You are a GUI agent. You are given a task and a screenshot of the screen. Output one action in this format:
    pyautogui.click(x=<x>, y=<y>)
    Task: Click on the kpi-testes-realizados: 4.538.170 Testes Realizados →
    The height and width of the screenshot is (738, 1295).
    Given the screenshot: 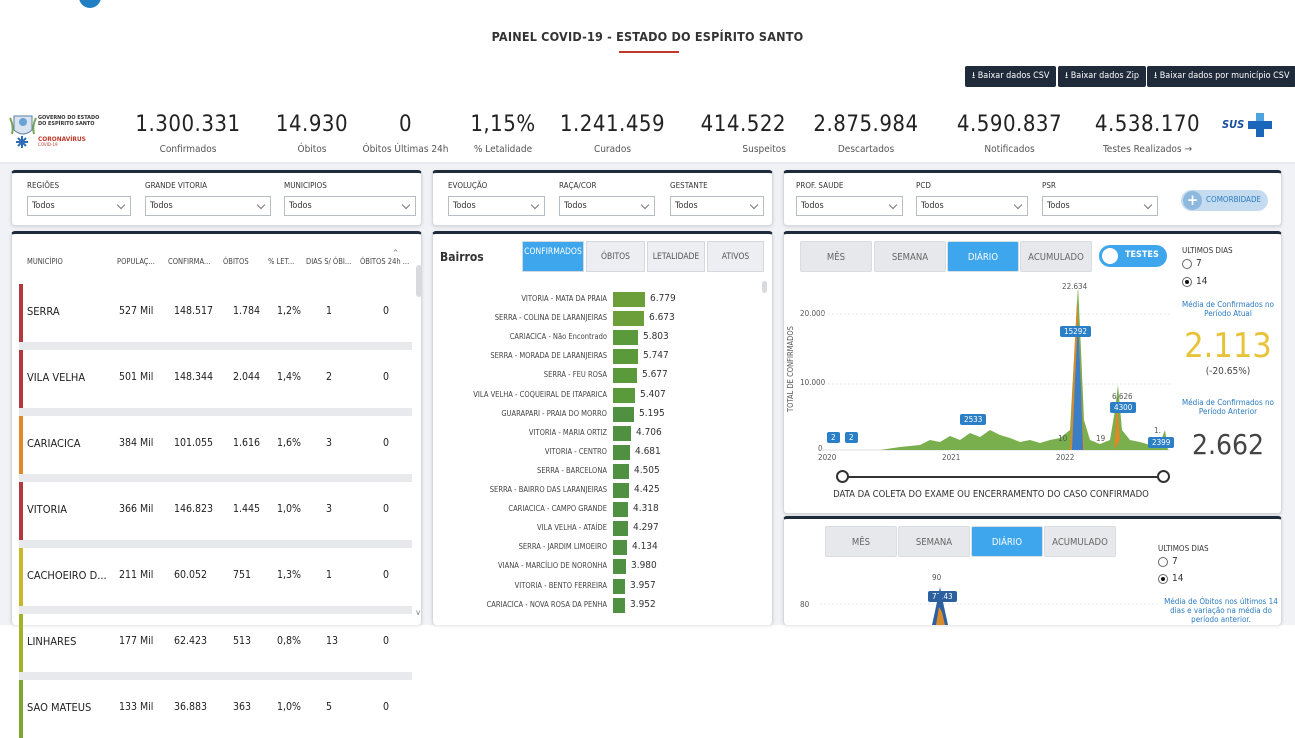 What is the action you would take?
    pyautogui.click(x=1147, y=134)
    